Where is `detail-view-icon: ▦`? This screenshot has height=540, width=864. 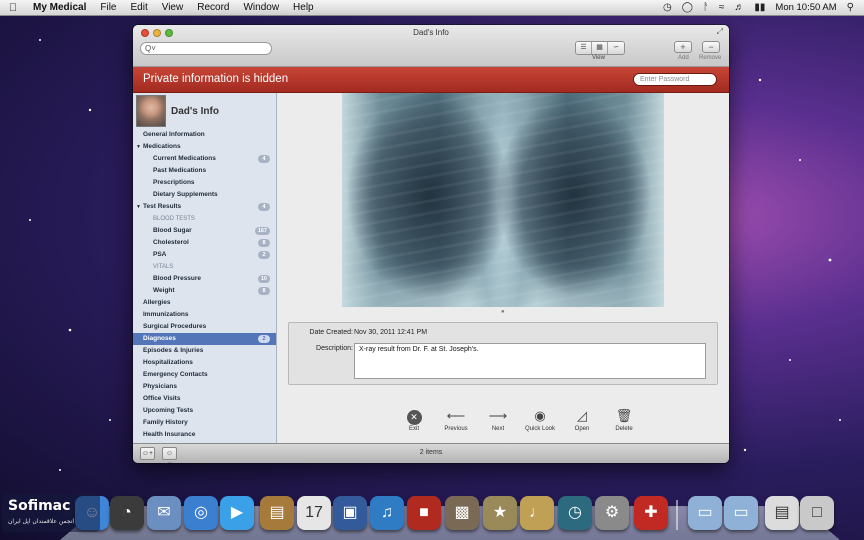
detail-view-icon: ▦ is located at coordinates (600, 48).